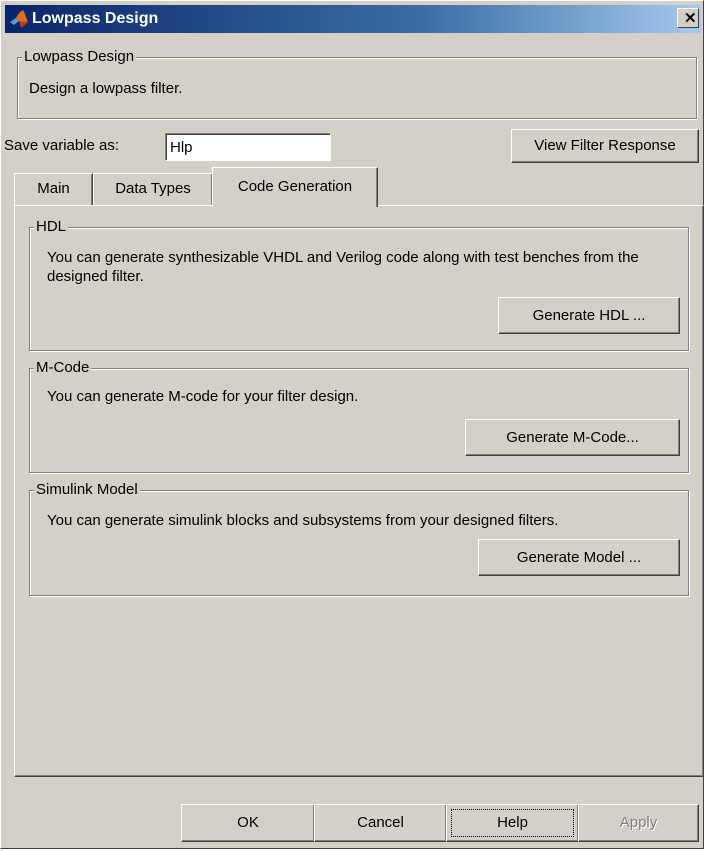 This screenshot has width=706, height=851. Describe the element at coordinates (51, 227) in the screenshot. I see `hdl-group-label: HDL` at that location.